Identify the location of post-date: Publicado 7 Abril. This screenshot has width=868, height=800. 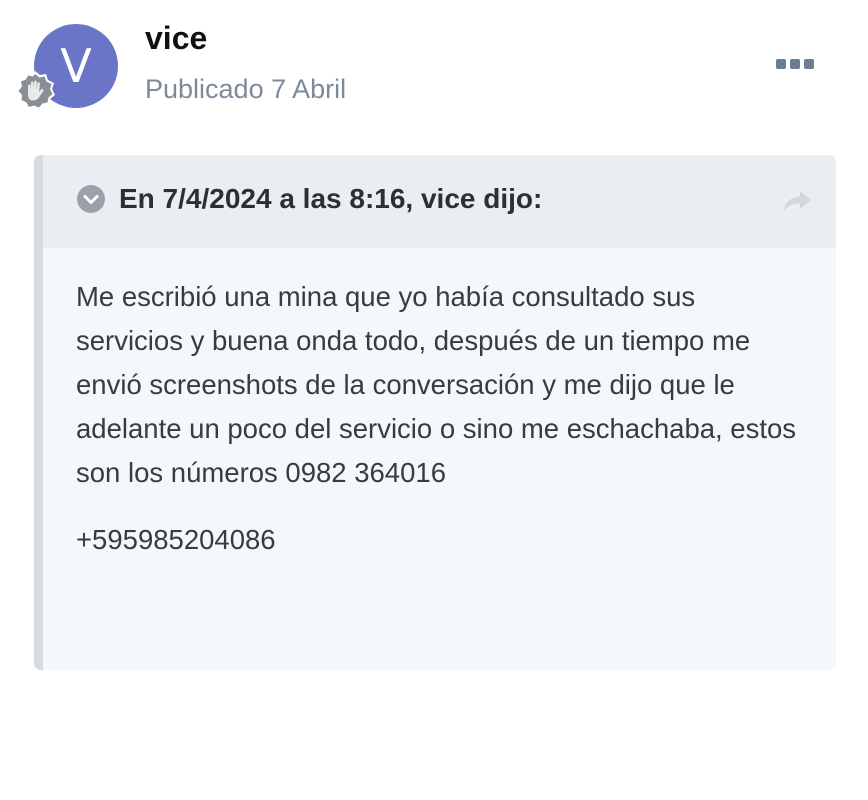
(245, 89).